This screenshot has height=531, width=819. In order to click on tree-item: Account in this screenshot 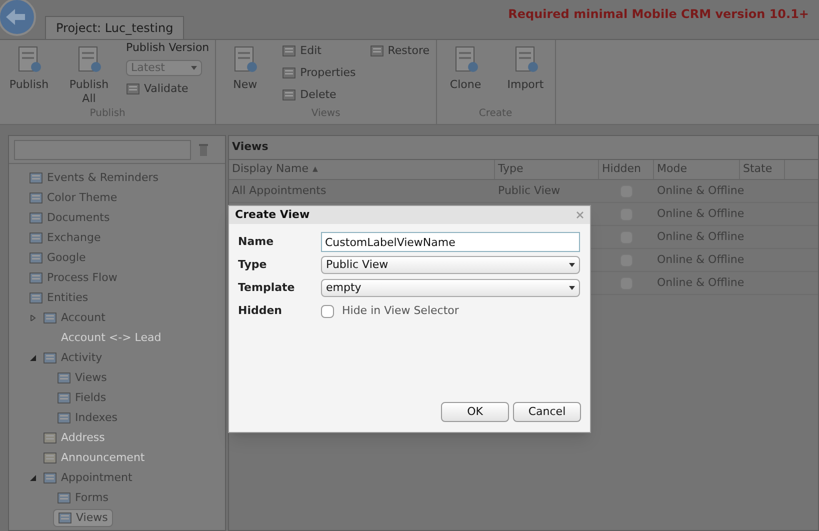, I will do `click(74, 318)`.